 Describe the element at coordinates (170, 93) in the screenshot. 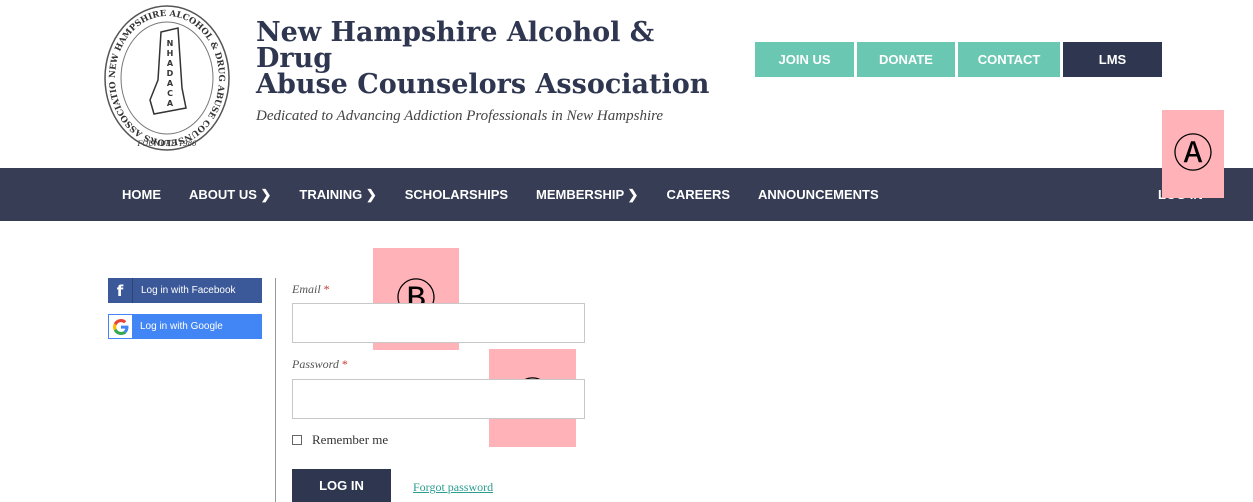

I see `logo-letter: C` at that location.